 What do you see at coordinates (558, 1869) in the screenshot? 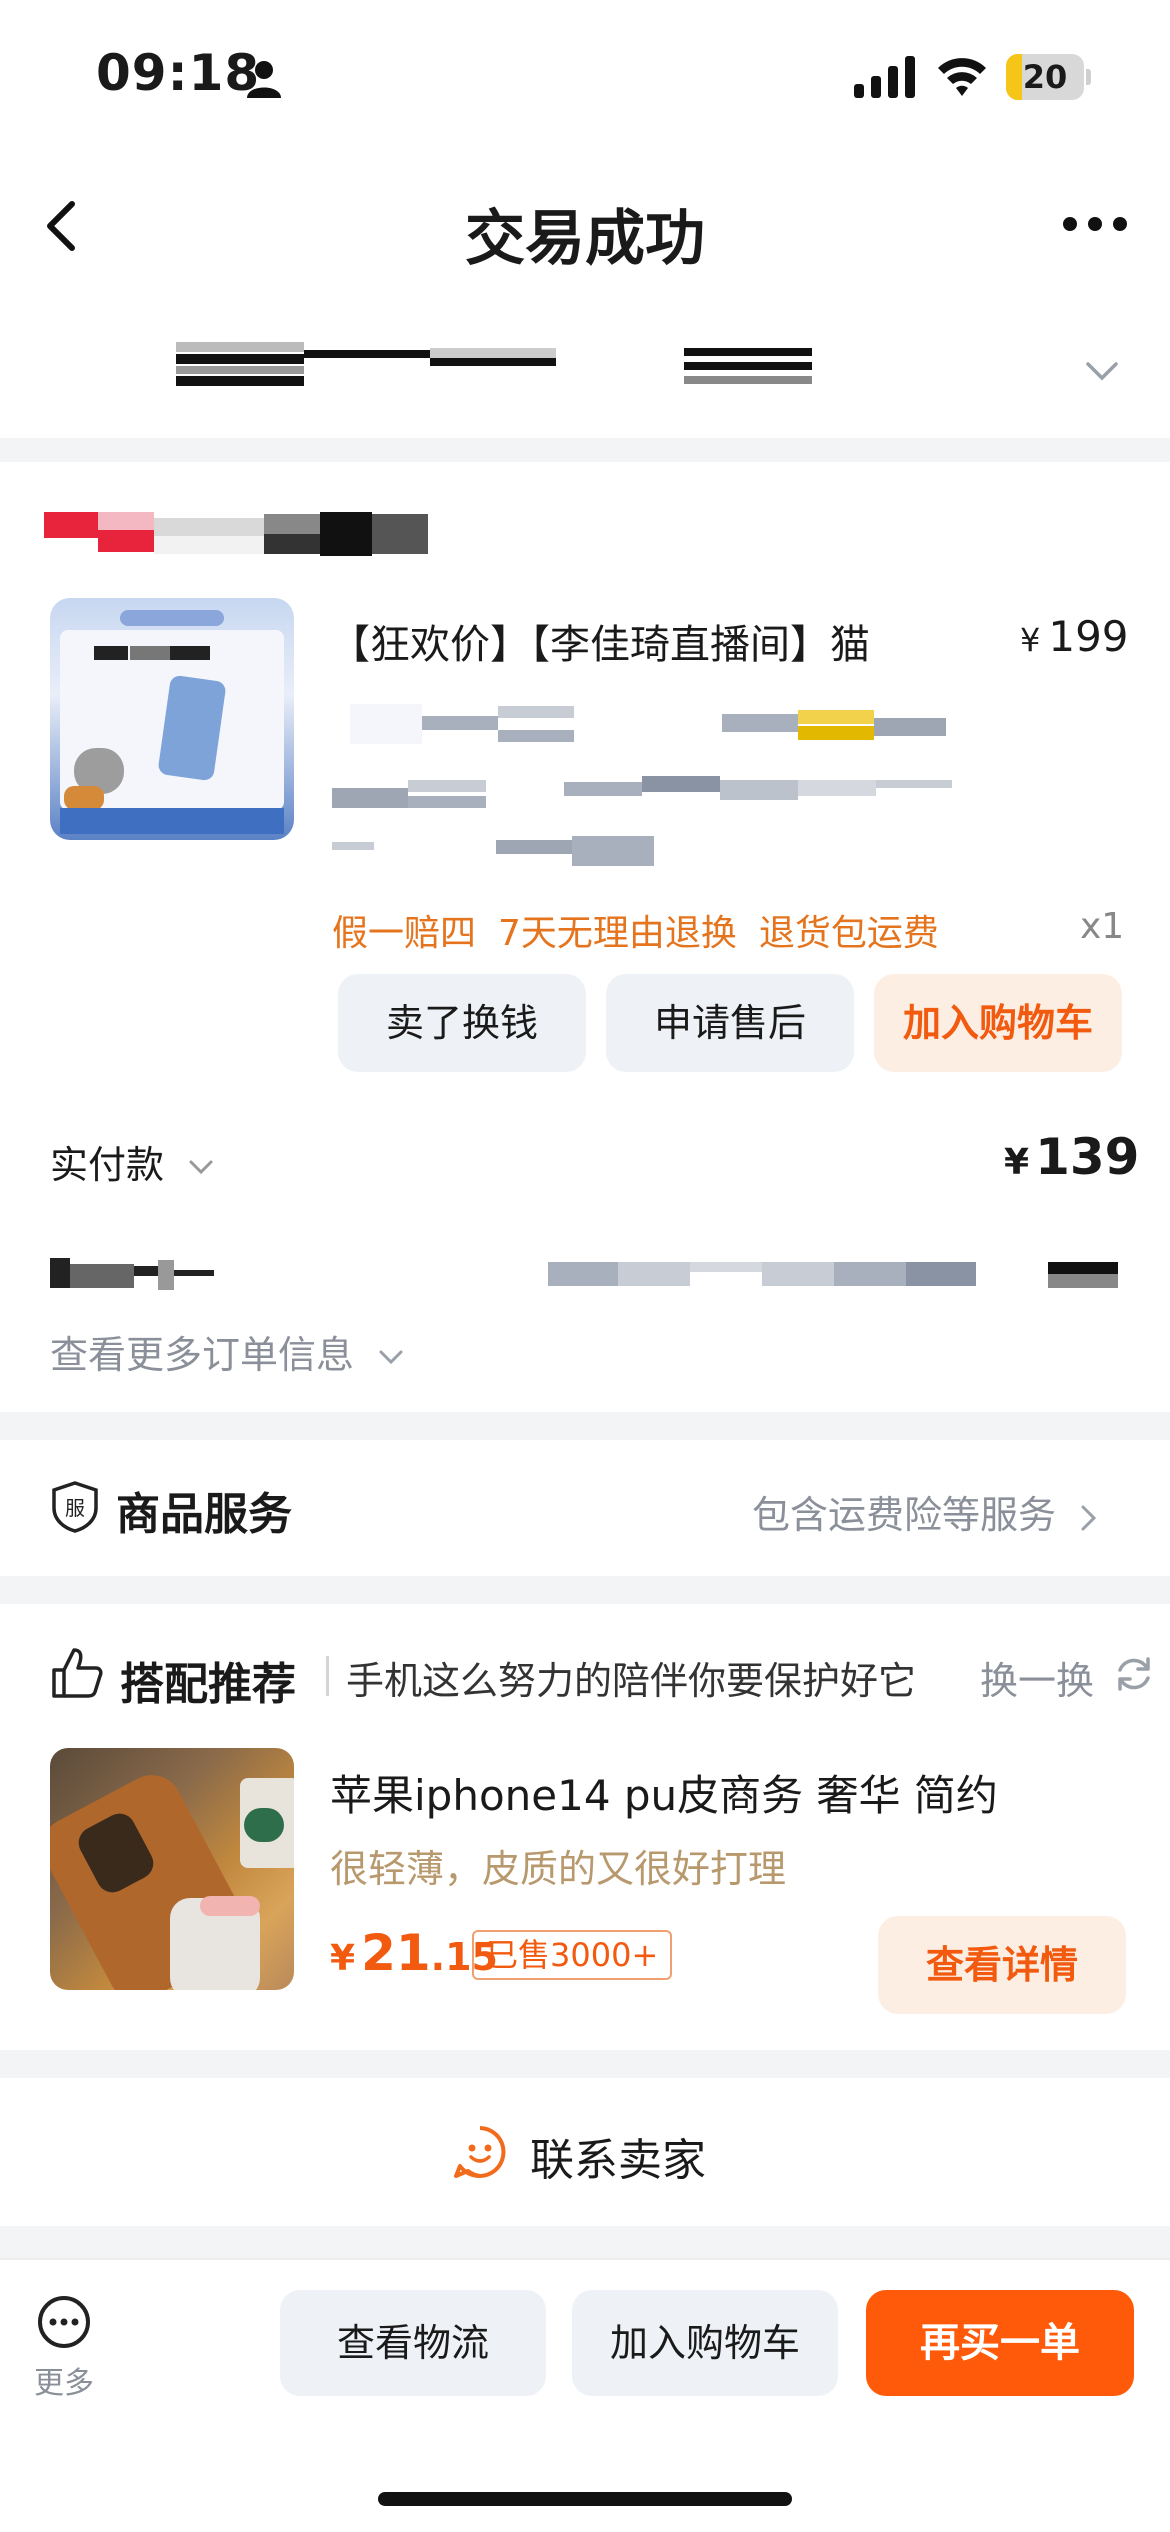
I see `recommend-item-desc: 很轻薄，皮质的又很好打理` at bounding box center [558, 1869].